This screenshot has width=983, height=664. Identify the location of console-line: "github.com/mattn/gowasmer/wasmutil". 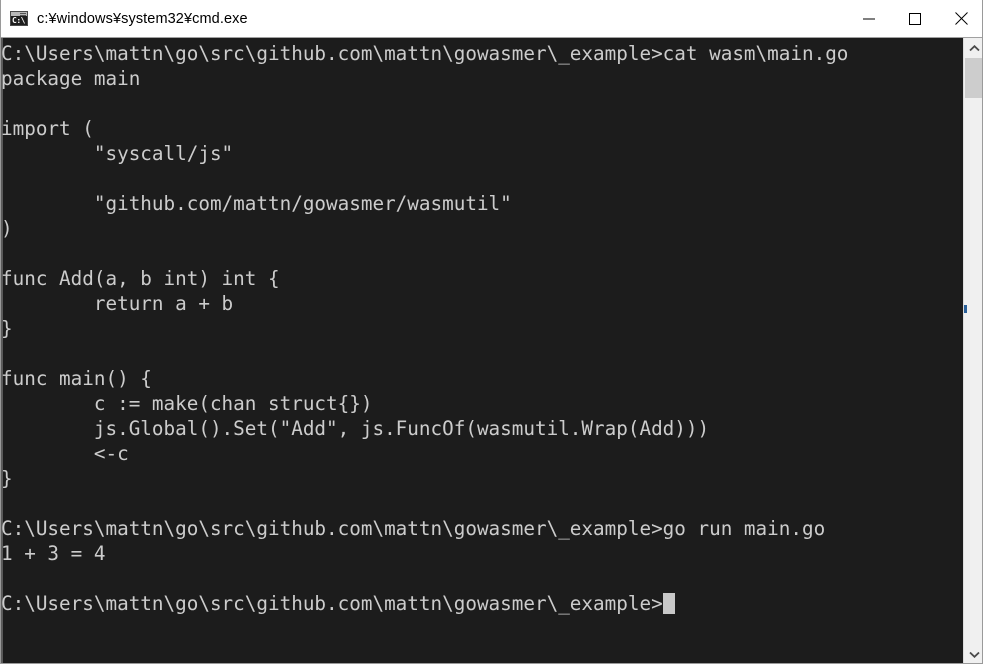
(481, 203).